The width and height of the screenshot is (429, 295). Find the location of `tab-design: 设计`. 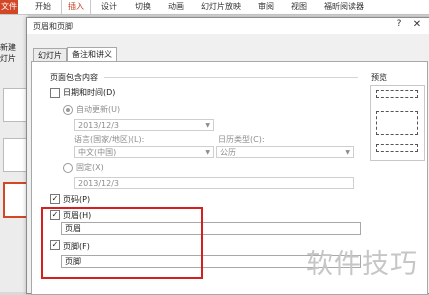

tab-design: 设计 is located at coordinates (109, 7).